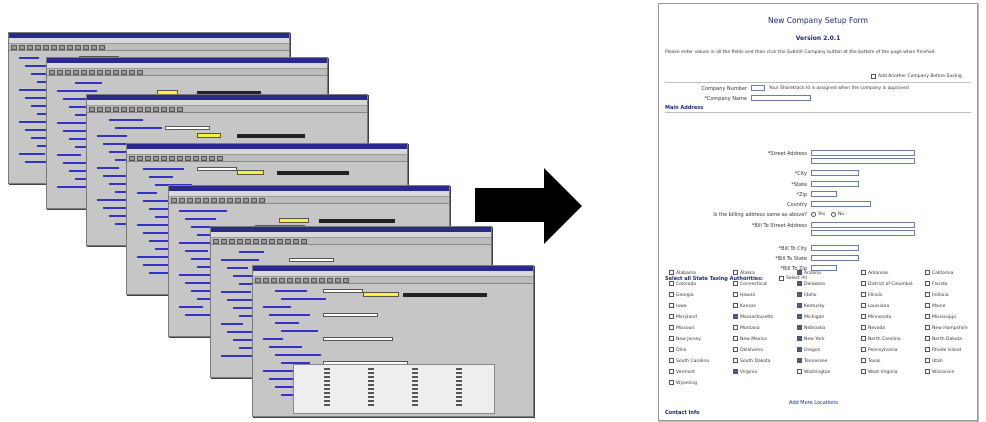 The width and height of the screenshot is (986, 422). I want to click on state-option: Rhode Island, so click(943, 350).